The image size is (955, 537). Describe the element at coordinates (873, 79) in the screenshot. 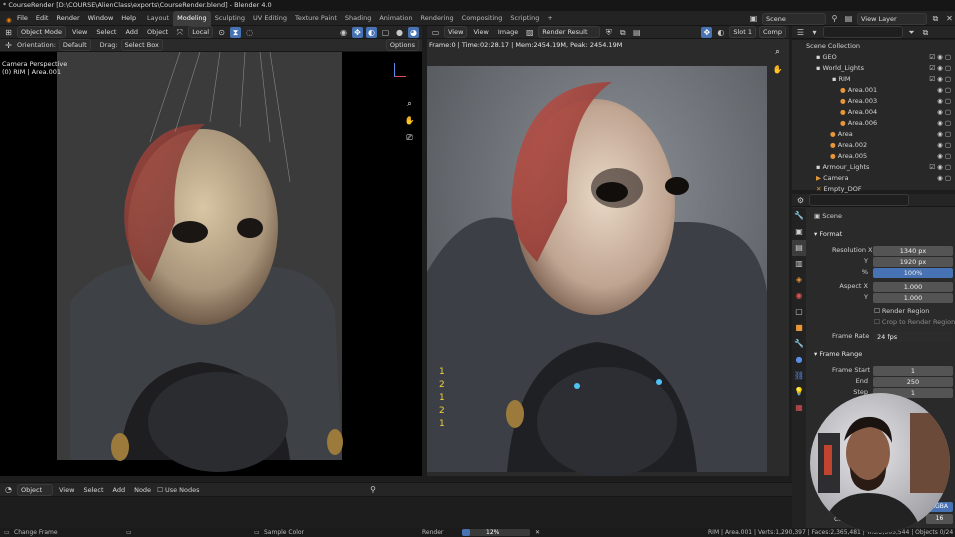

I see `outliner-row: ▪ RIM ☑ ◉ ▢` at that location.